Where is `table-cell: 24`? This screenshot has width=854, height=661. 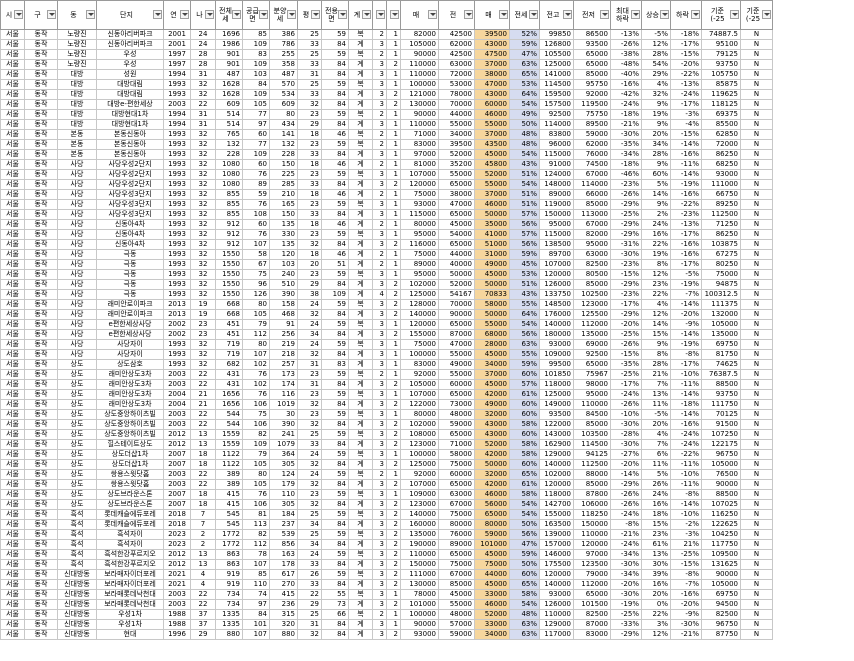
table-cell: 24 is located at coordinates (203, 34).